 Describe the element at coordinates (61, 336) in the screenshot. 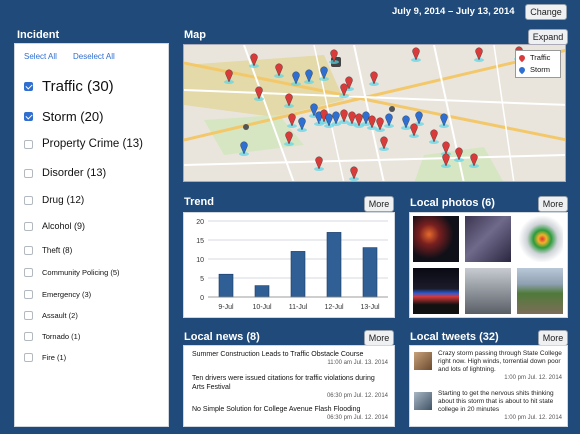

I see `incident-label: Tornado (1)` at that location.